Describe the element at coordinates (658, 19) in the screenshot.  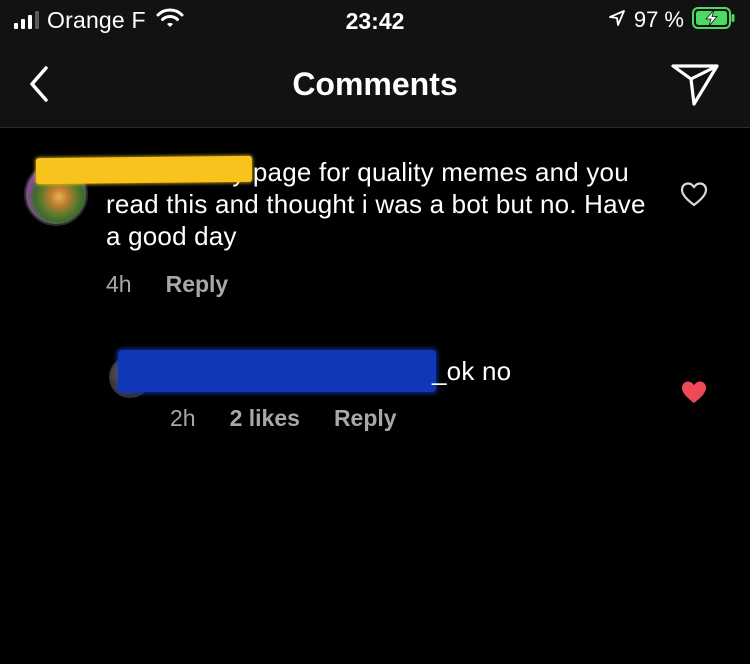
I see `battery-percentage: 97 %` at that location.